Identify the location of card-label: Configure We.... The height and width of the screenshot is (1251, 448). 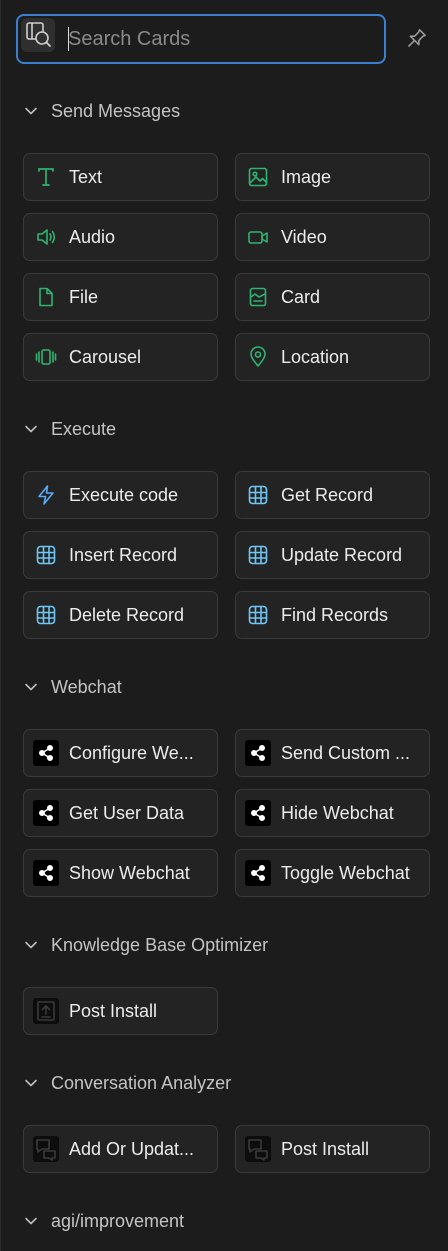
(131, 752).